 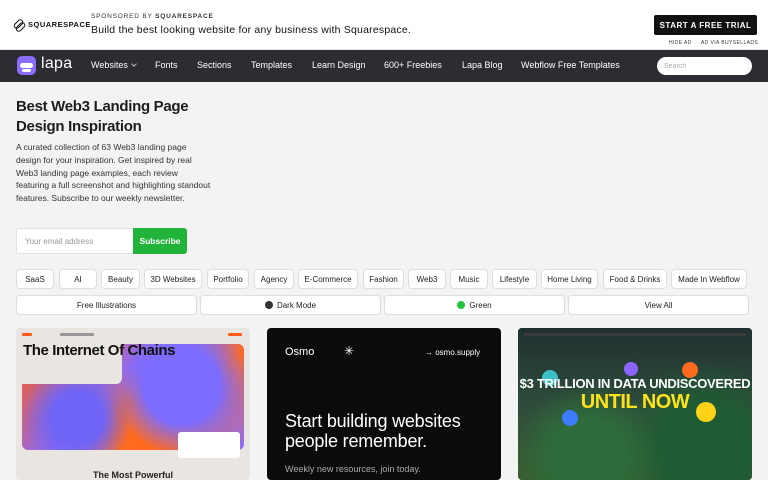 I want to click on view-all-button: View All, so click(x=658, y=305).